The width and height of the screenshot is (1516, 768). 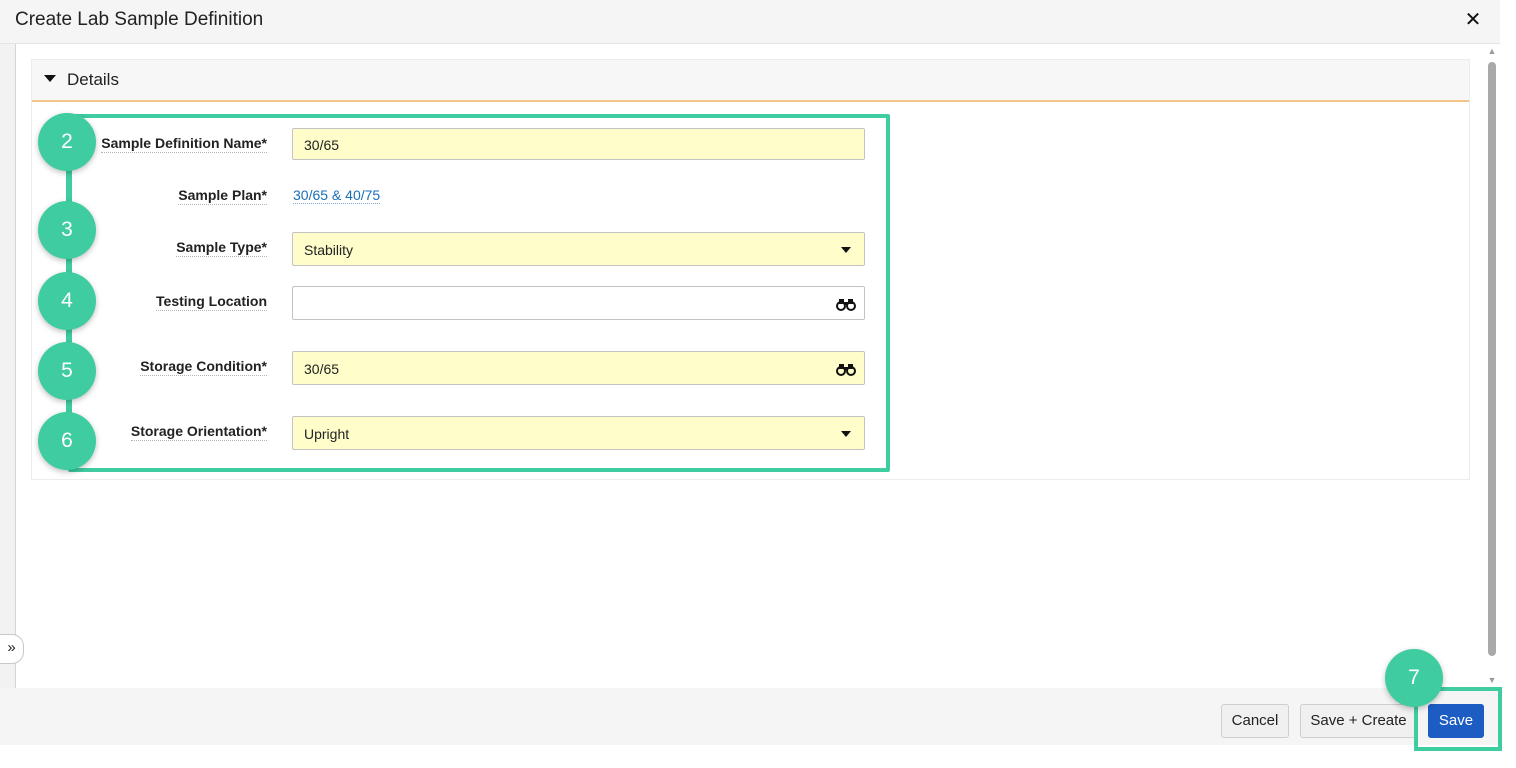 I want to click on section-title: Details, so click(x=93, y=79).